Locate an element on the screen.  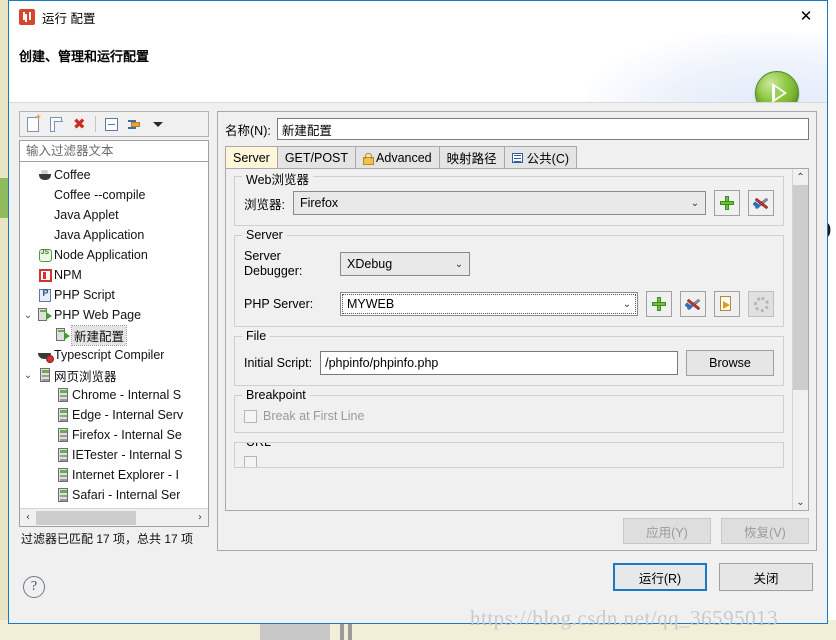
tab-vertical-scrollbar: ⌃ ⌄ is located at coordinates (800, 339).